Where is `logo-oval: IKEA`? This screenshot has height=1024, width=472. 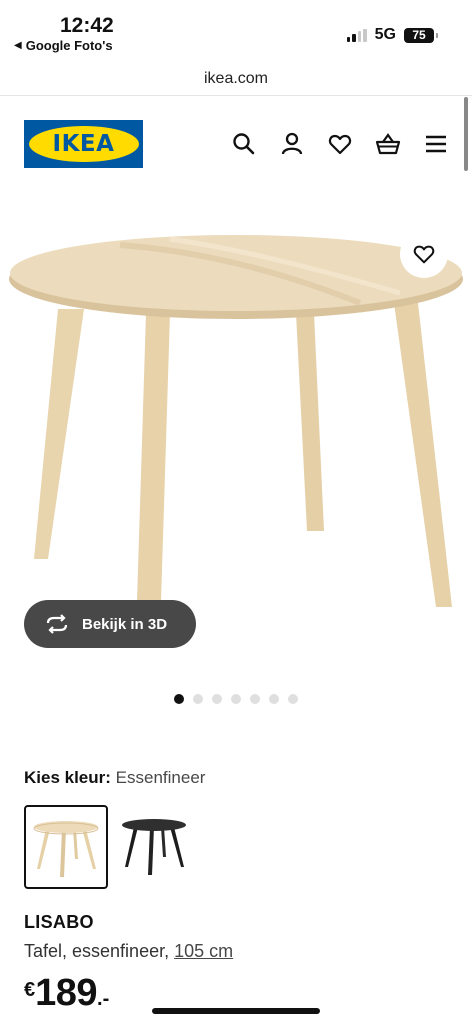 logo-oval: IKEA is located at coordinates (83, 144).